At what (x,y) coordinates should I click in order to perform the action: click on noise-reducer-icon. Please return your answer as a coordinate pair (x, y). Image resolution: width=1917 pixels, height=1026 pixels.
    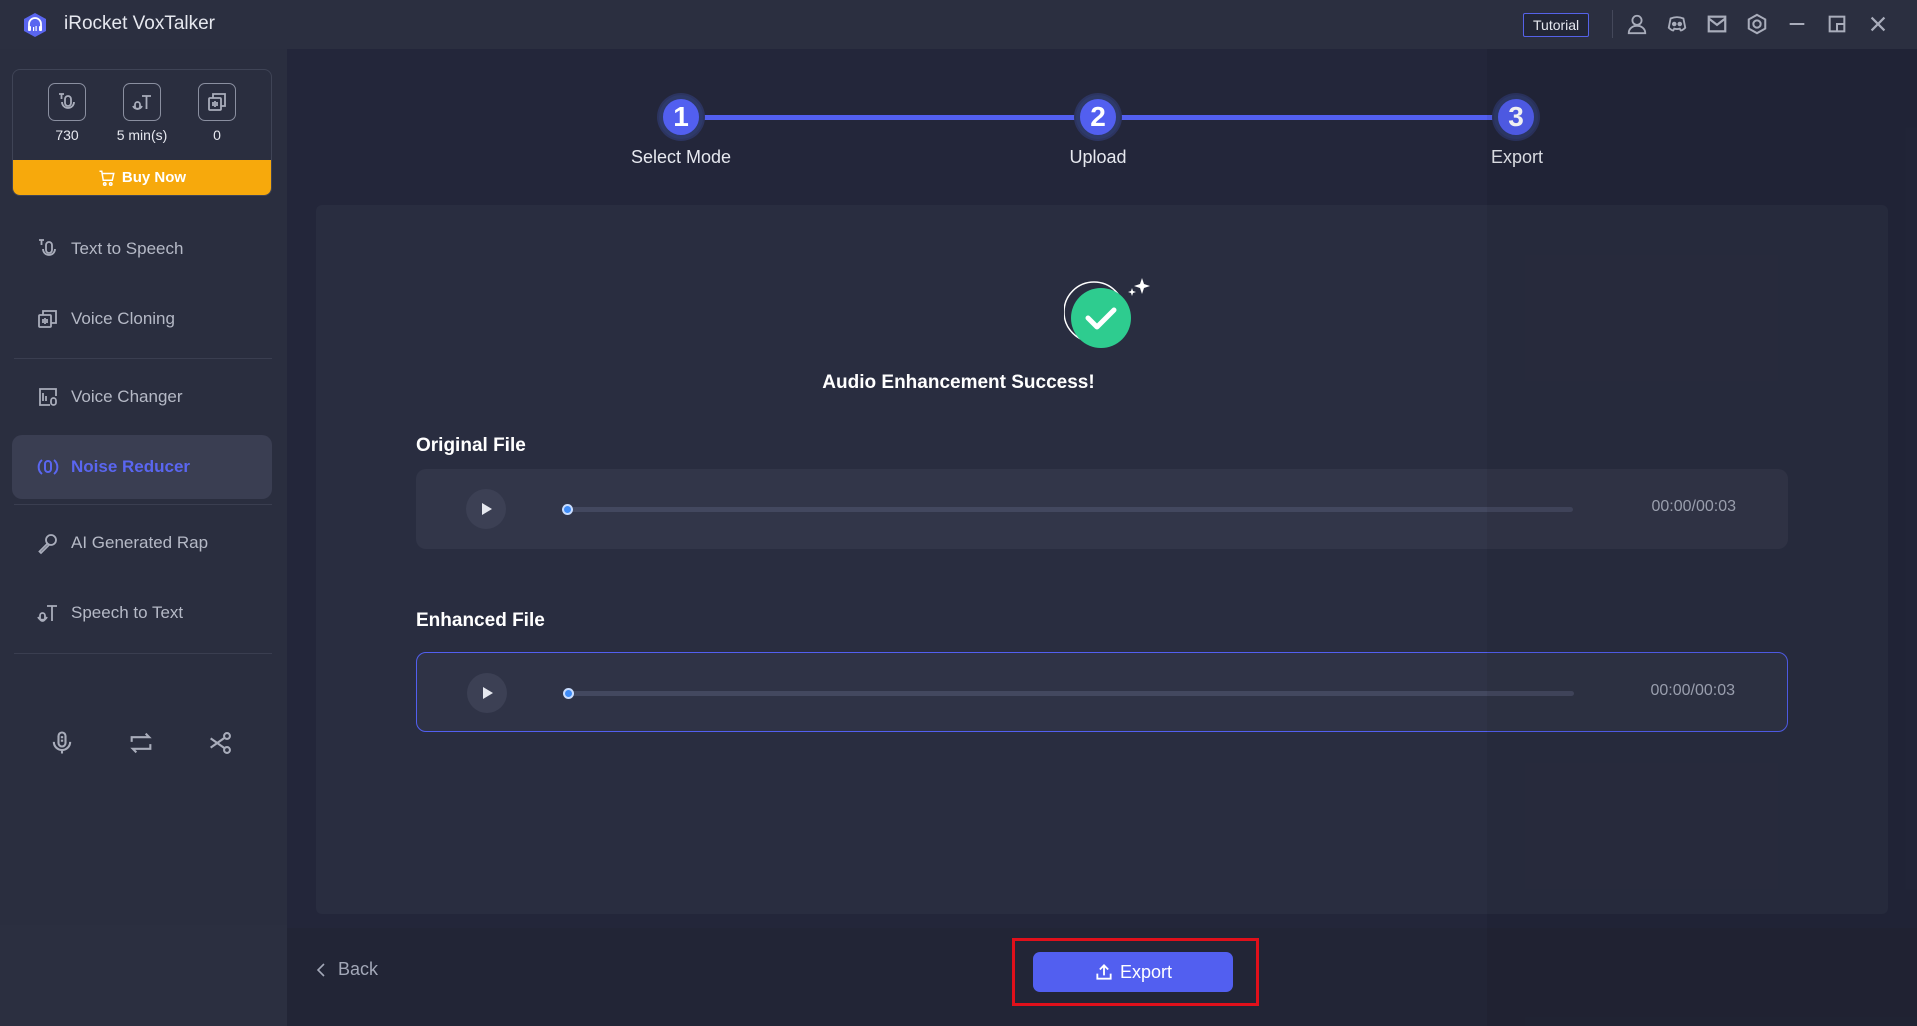
    Looking at the image, I should click on (48, 467).